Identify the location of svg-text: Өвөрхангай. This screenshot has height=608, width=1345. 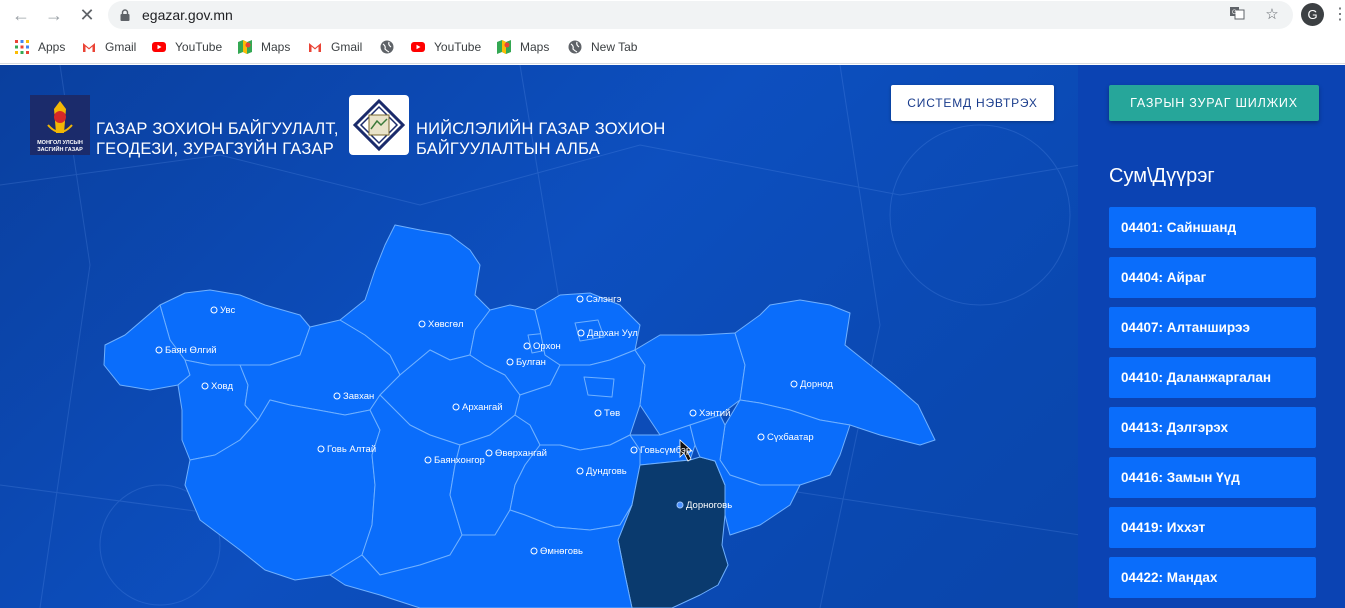
(521, 453).